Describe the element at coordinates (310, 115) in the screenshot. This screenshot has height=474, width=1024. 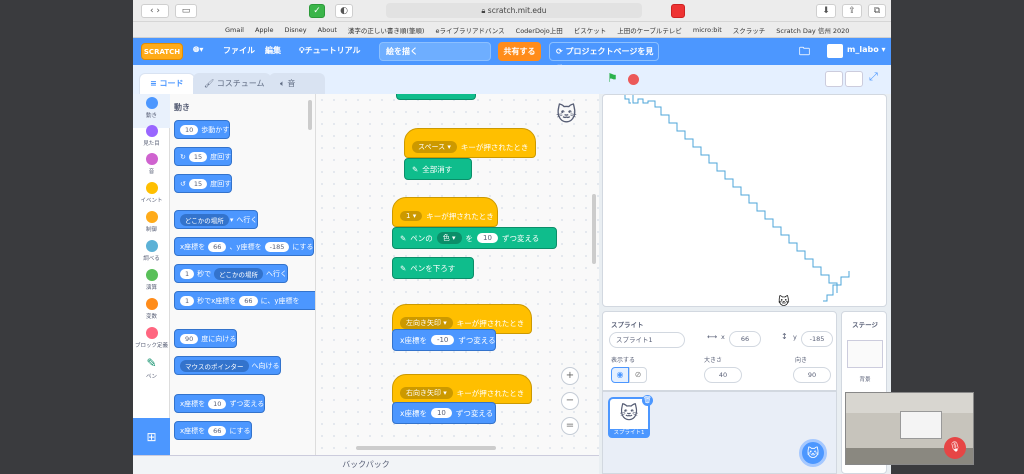
I see `palette-scrollbar` at that location.